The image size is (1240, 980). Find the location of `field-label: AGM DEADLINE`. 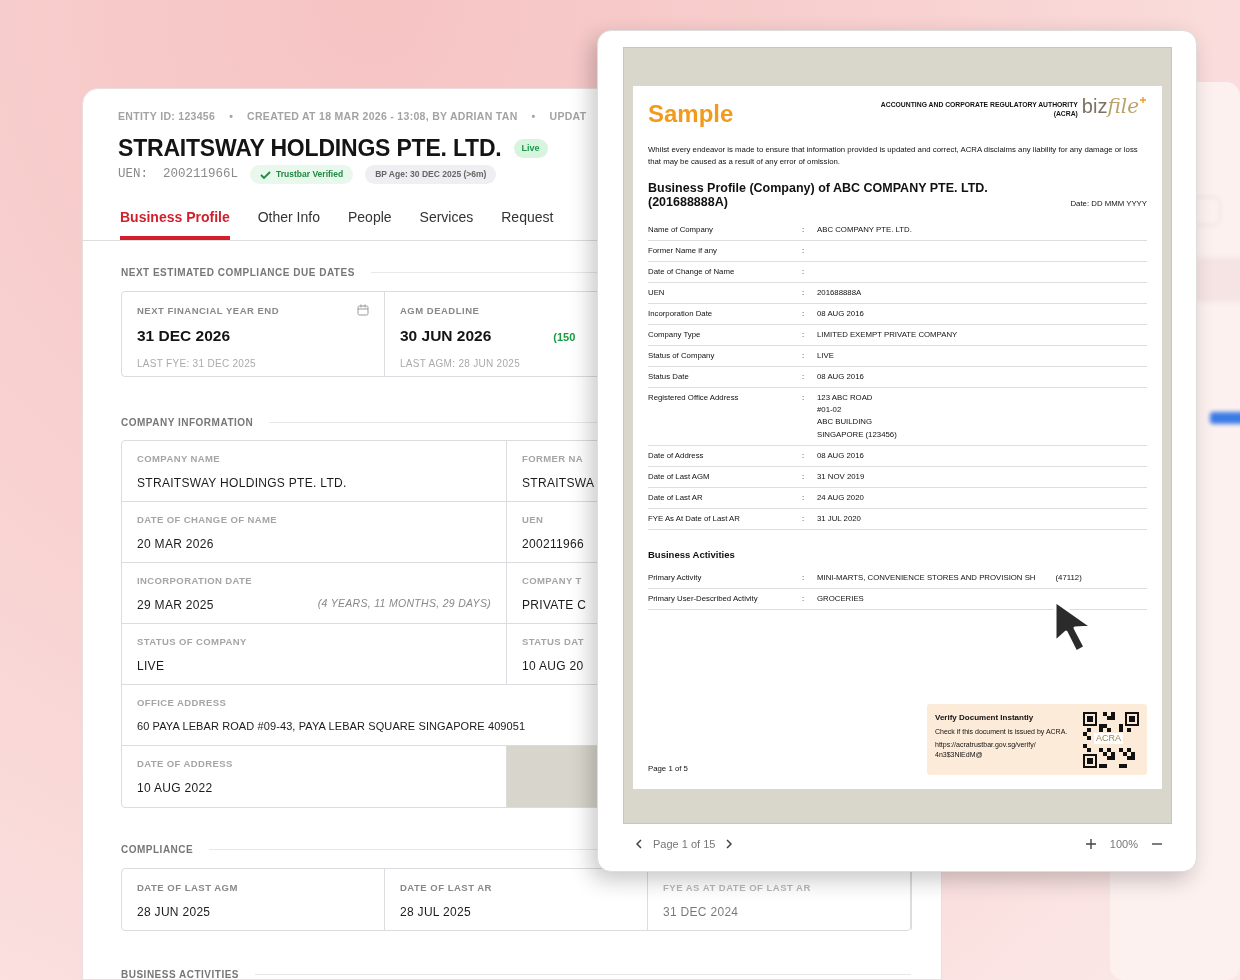

field-label: AGM DEADLINE is located at coordinates (440, 311).